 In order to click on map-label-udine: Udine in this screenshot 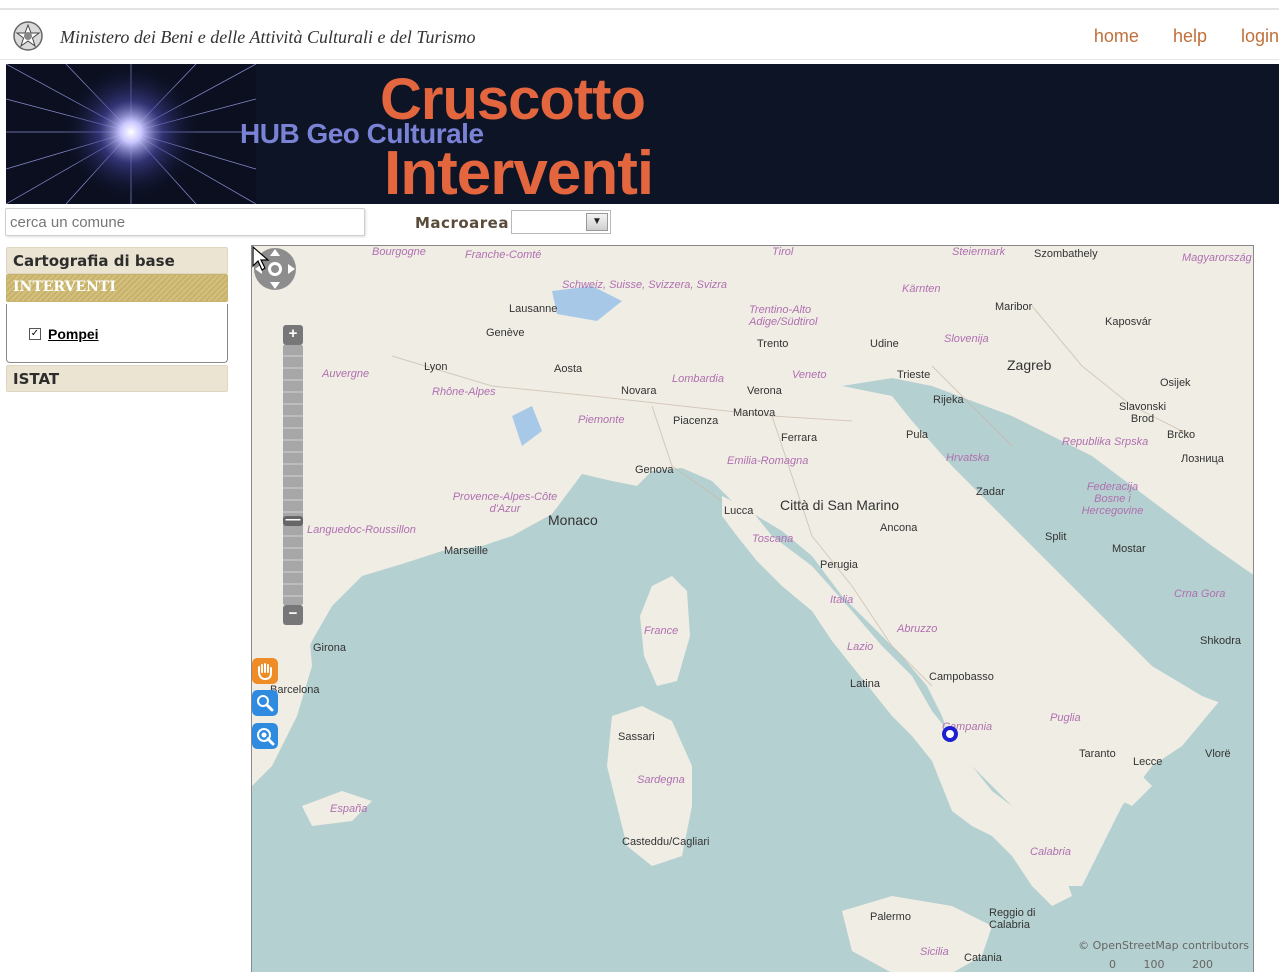, I will do `click(884, 344)`.